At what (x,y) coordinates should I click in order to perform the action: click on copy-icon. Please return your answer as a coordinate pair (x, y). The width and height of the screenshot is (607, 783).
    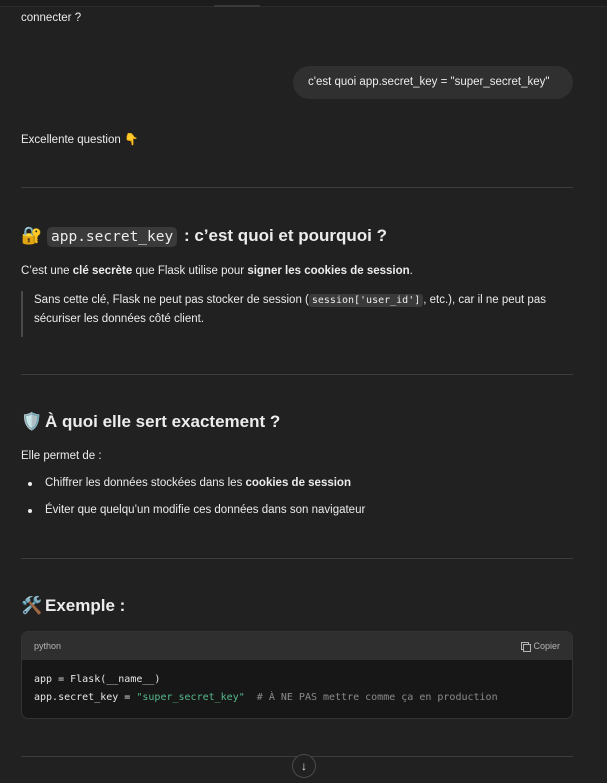
    Looking at the image, I should click on (526, 647).